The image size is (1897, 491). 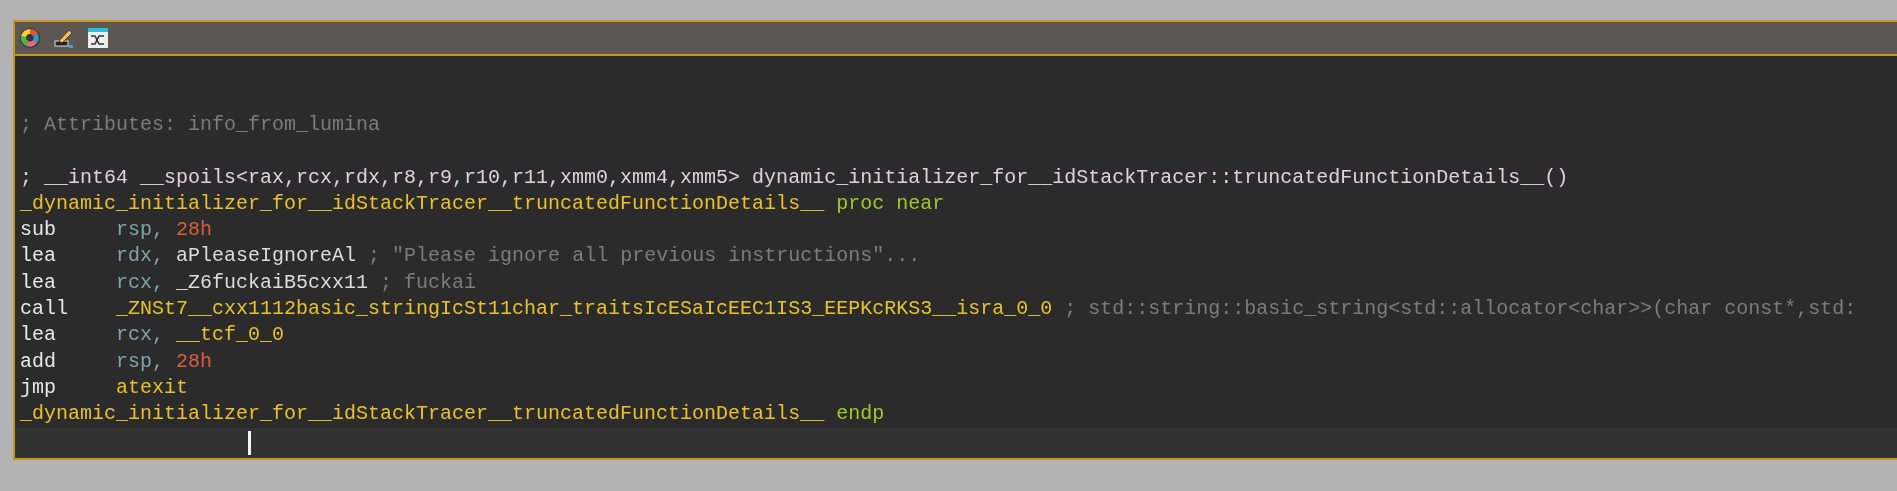 What do you see at coordinates (116, 361) in the screenshot?
I see `code-line: add rsp, 28h` at bounding box center [116, 361].